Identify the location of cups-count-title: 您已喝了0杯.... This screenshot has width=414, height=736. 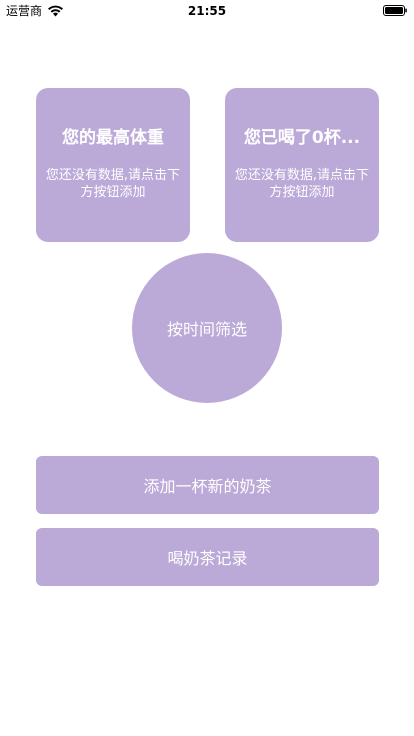
(302, 138).